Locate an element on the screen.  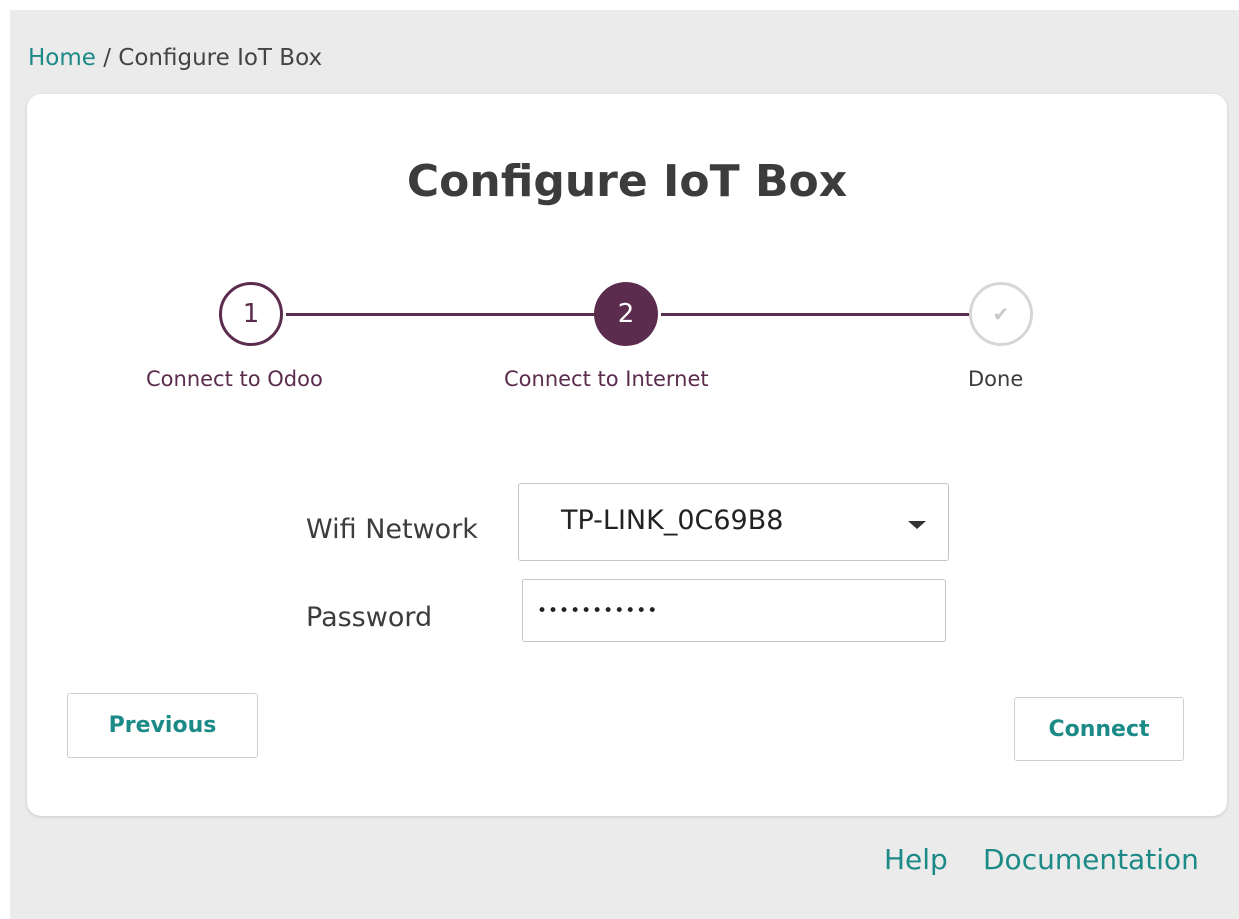
wifi-network-label: Wifi Network is located at coordinates (392, 529).